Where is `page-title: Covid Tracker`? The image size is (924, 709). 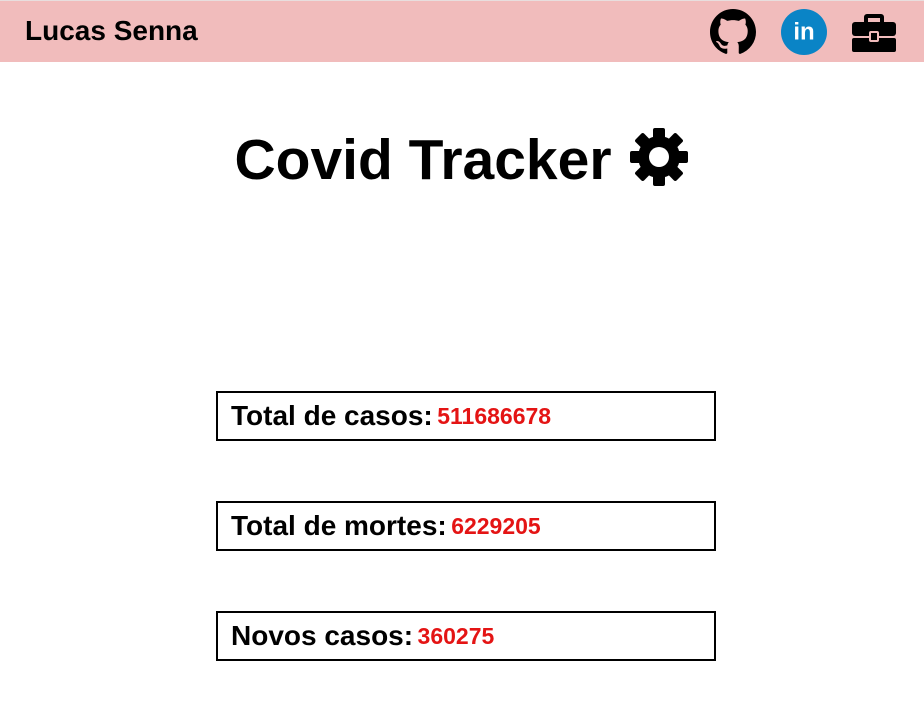 page-title: Covid Tracker is located at coordinates (462, 158).